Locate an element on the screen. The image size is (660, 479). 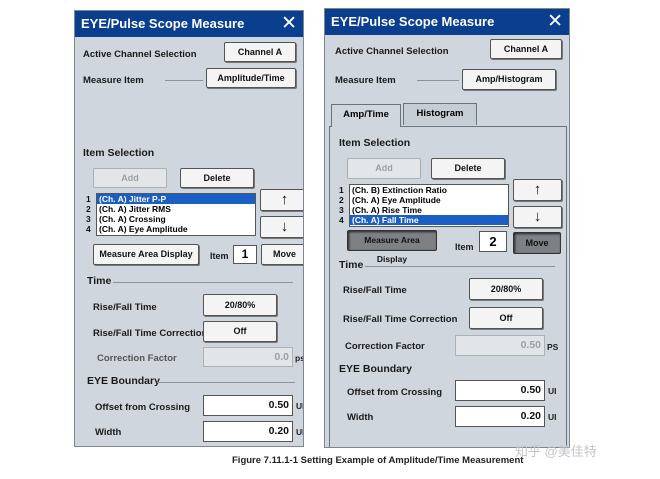
left-width-field: 0.20 is located at coordinates (248, 431).